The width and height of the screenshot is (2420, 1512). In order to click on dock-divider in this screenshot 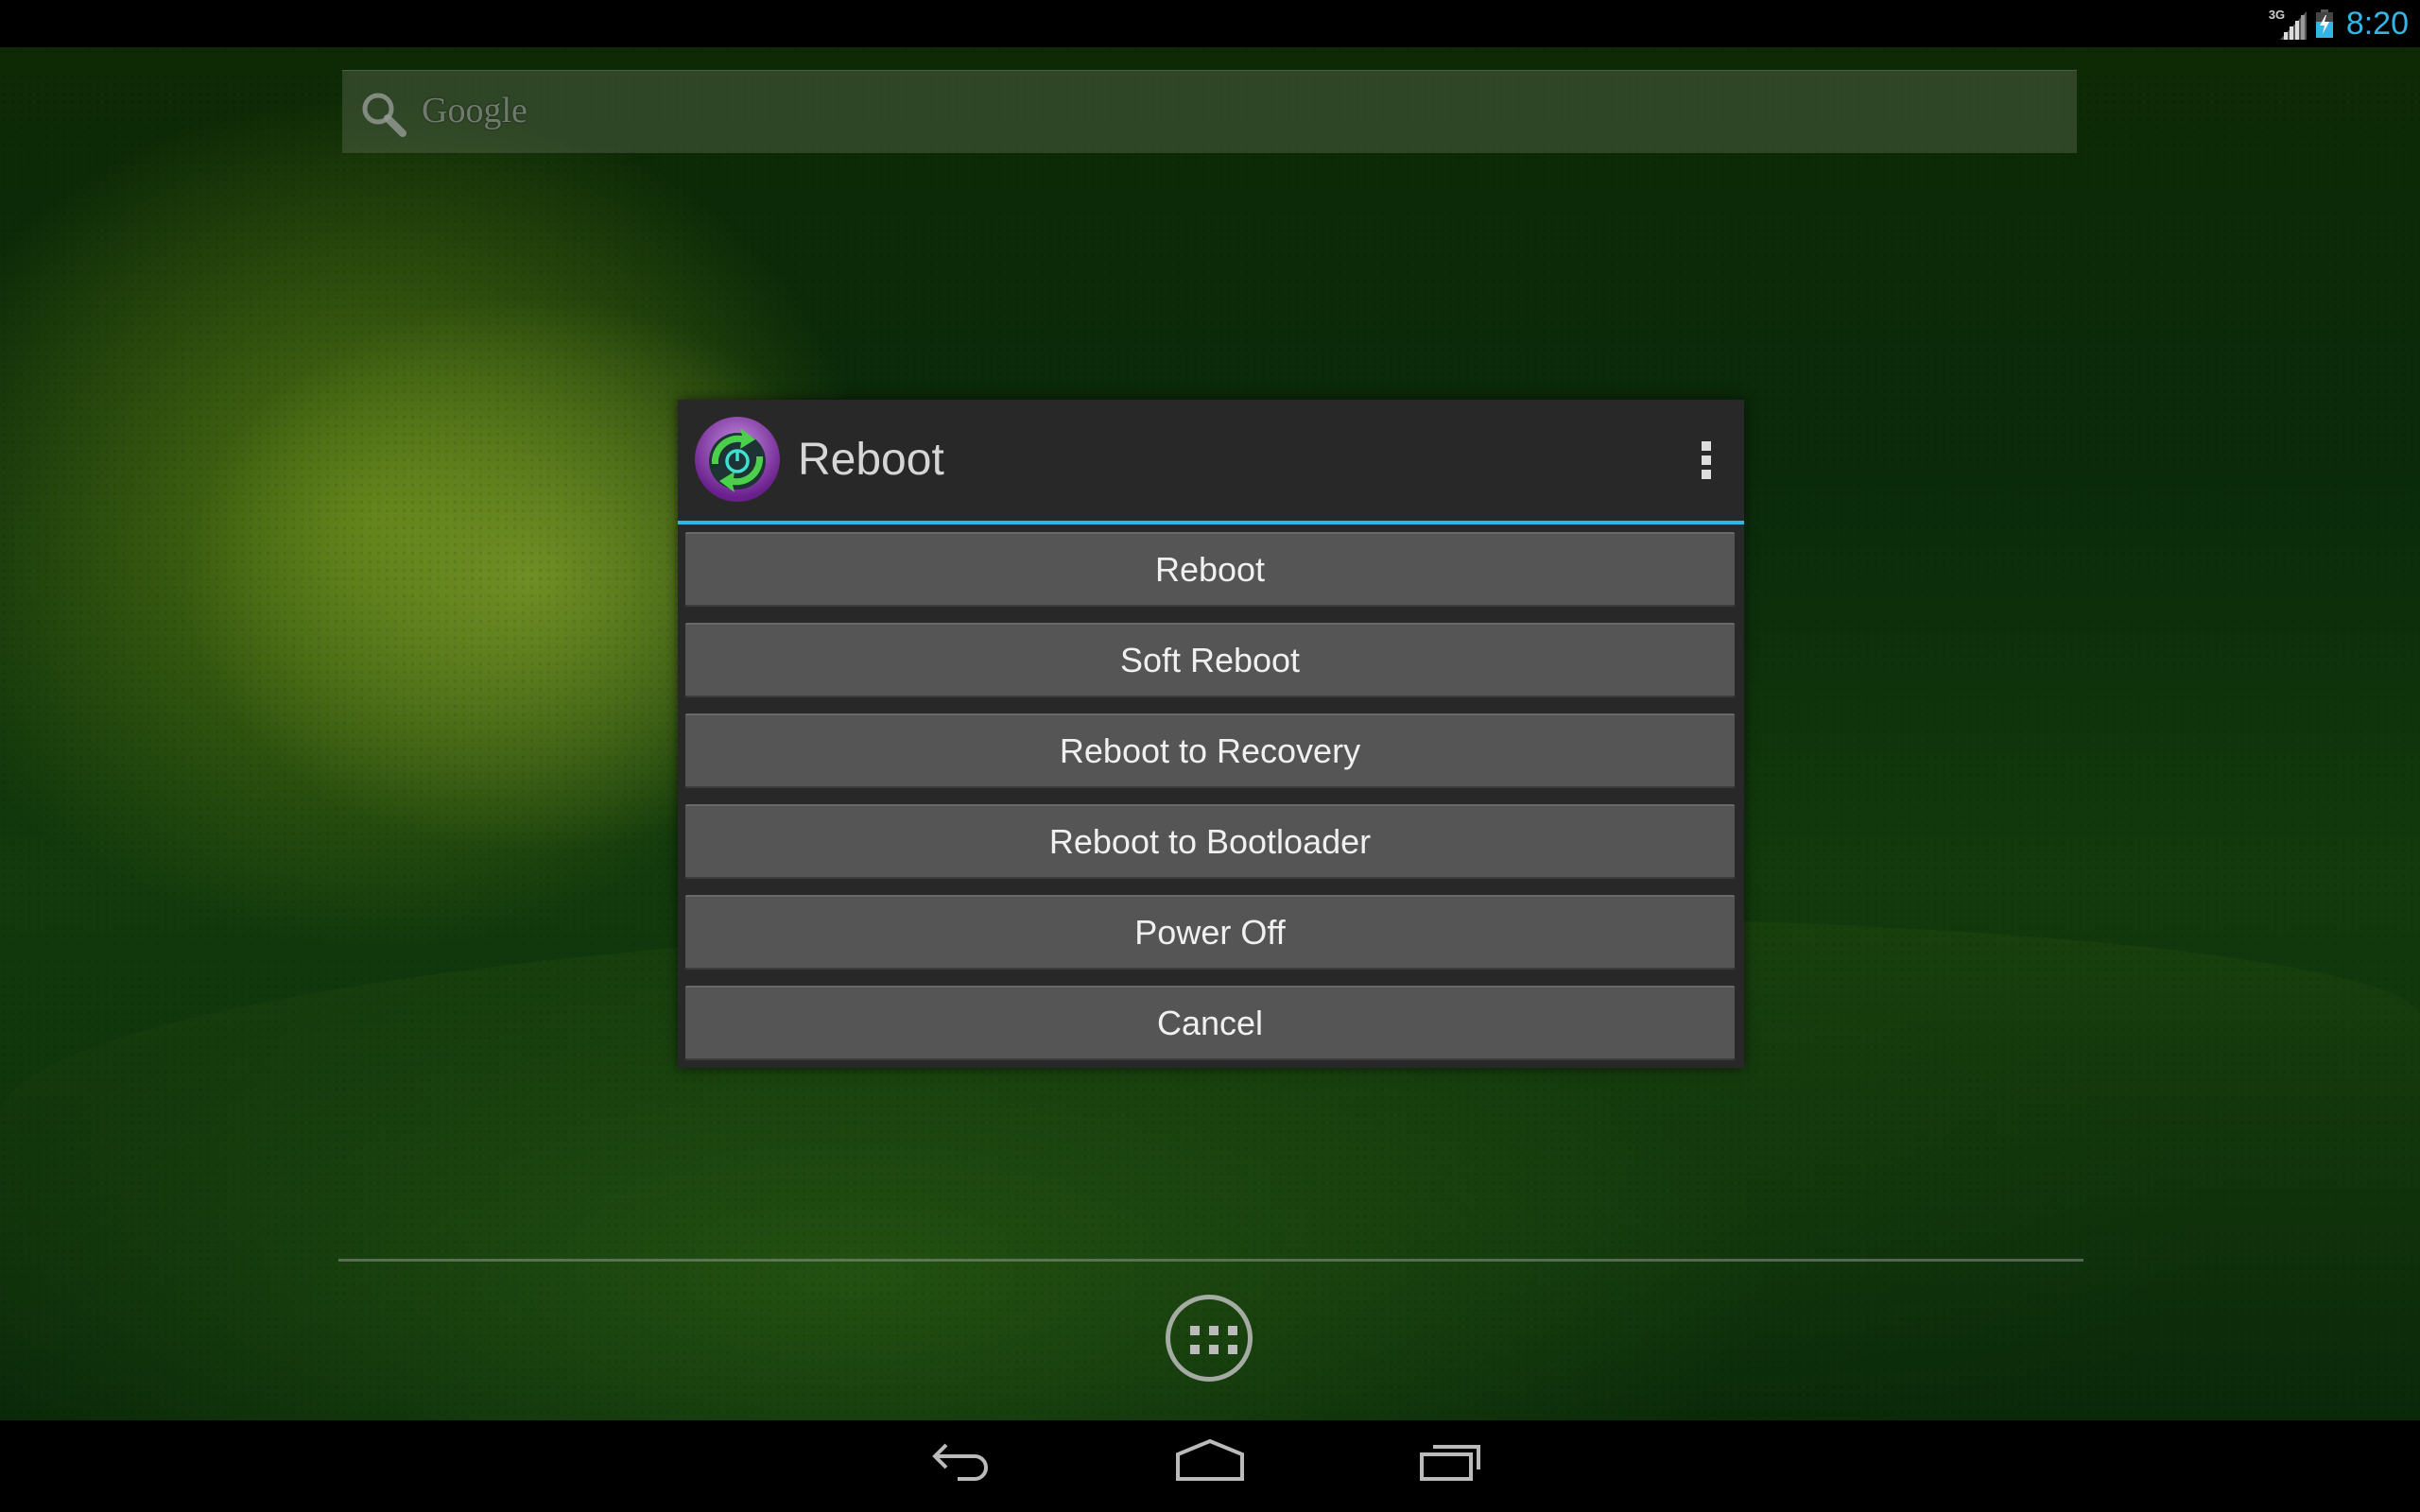, I will do `click(1210, 1260)`.